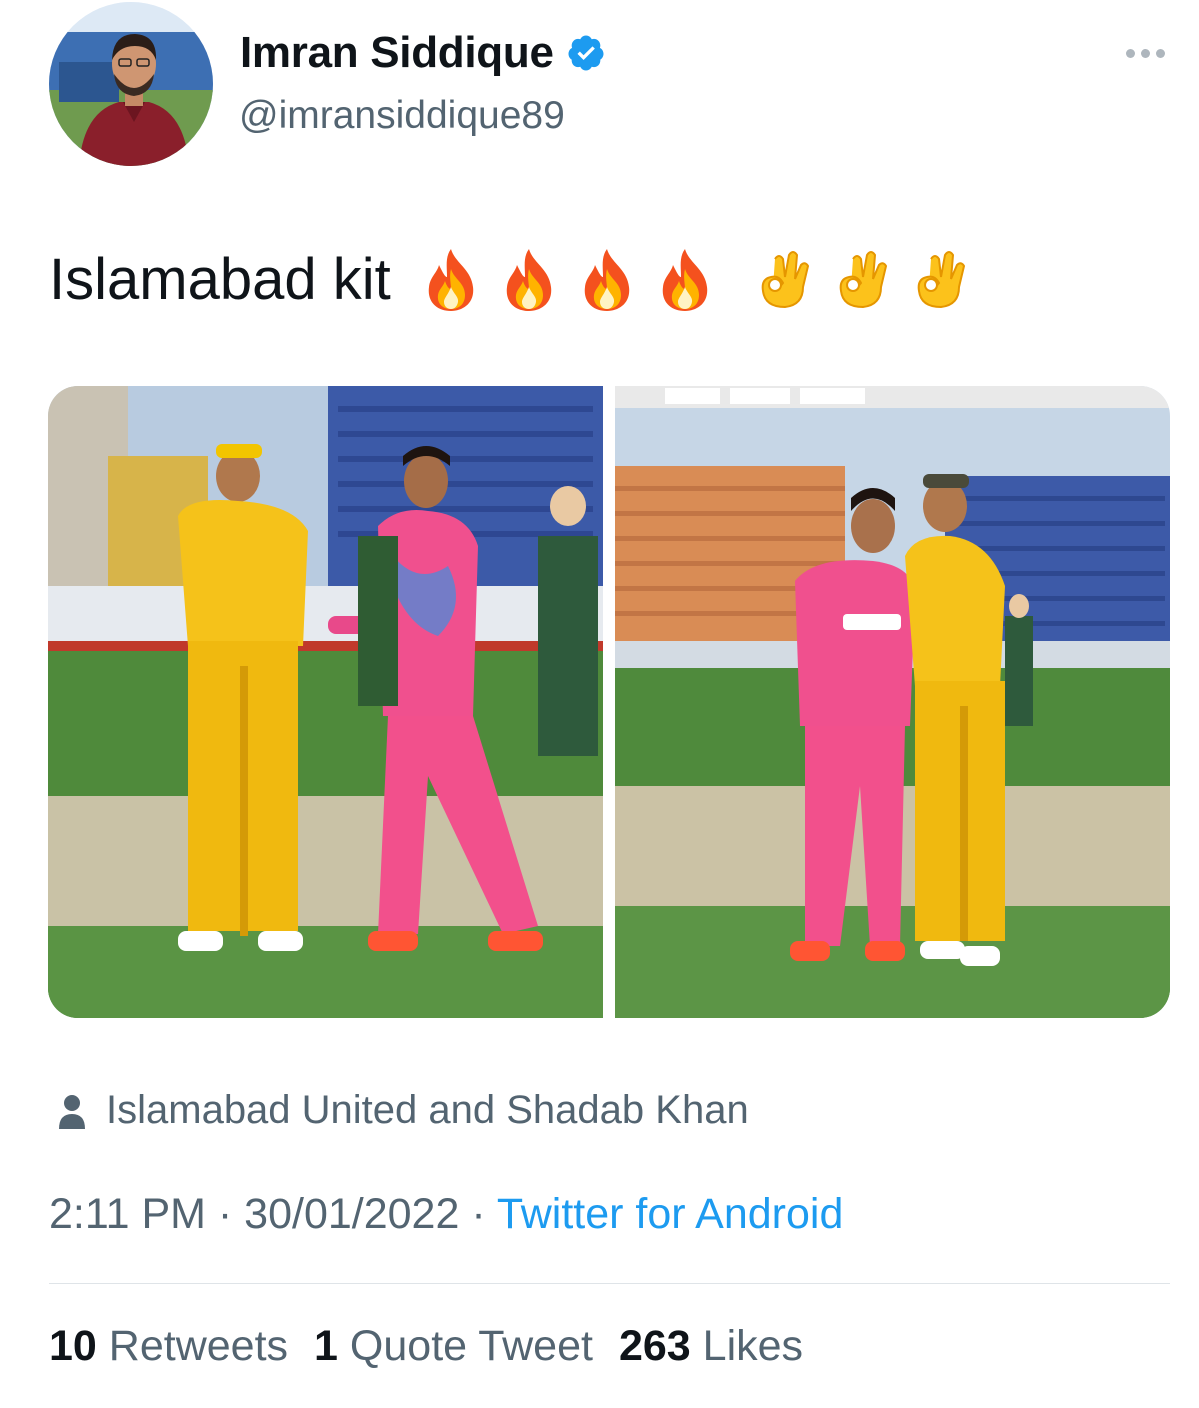  What do you see at coordinates (609, 1283) in the screenshot?
I see `divider` at bounding box center [609, 1283].